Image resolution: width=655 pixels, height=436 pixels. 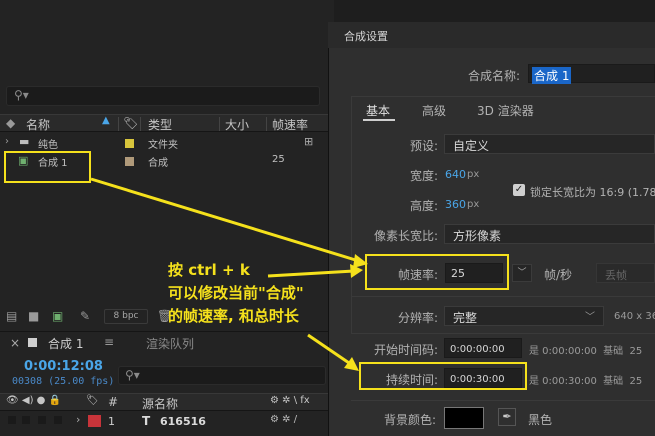 What do you see at coordinates (209, 270) in the screenshot?
I see `annotation-line-1: 按 ctrl + k` at bounding box center [209, 270].